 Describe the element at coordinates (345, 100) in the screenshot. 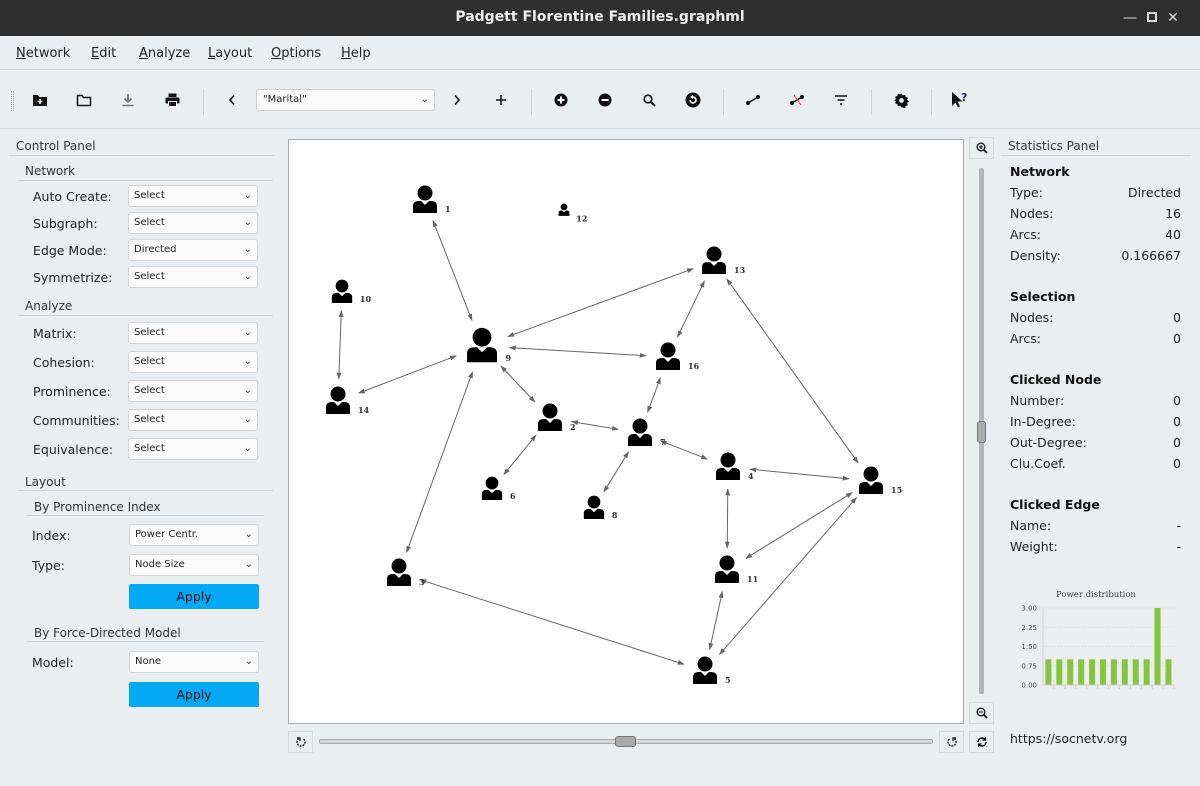

I see `relation-select: "Marital" ⌄` at that location.